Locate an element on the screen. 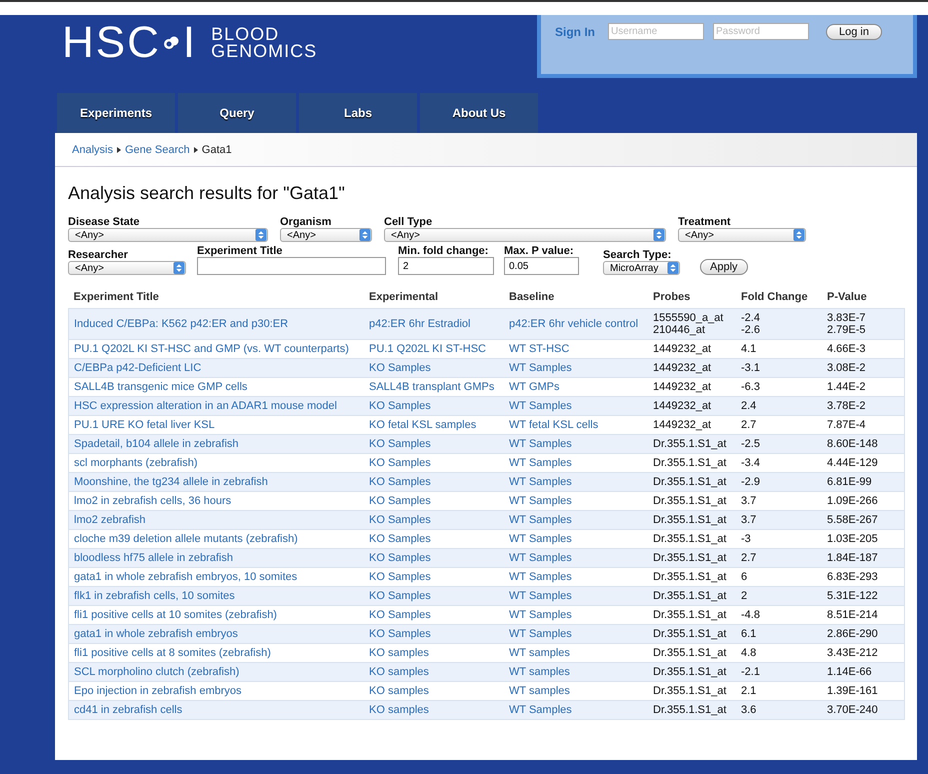 The width and height of the screenshot is (928, 774). table-link: PU.1 Q202L KI ST-HSC and GMP (vs. WT counterparts) is located at coordinates (216, 349).